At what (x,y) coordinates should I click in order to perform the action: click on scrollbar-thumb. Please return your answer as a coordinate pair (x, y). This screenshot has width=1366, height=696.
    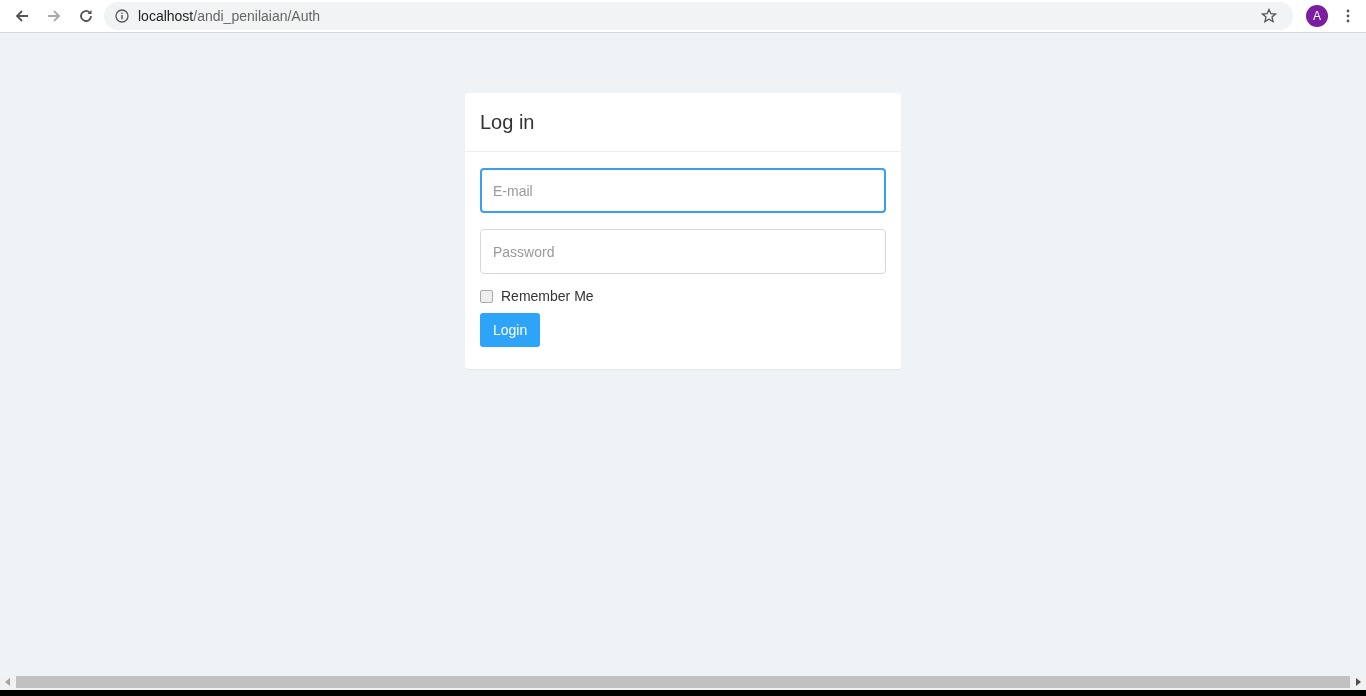
    Looking at the image, I should click on (683, 682).